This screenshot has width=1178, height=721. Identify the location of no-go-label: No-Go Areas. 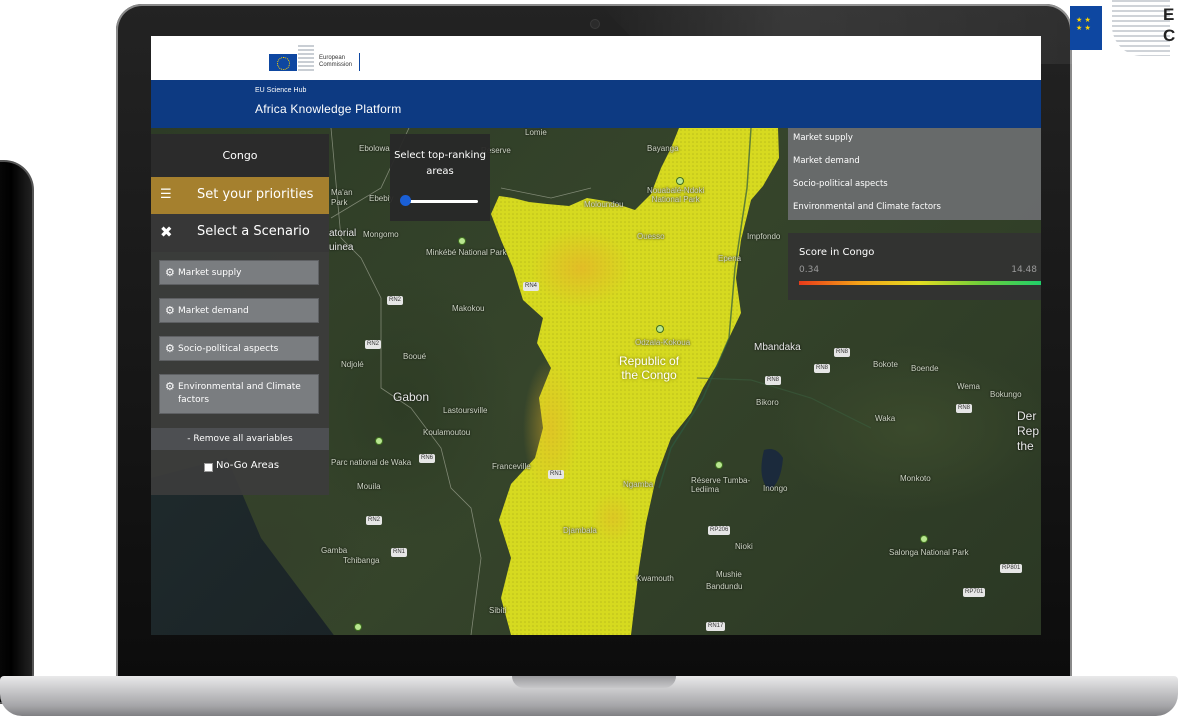
(248, 465).